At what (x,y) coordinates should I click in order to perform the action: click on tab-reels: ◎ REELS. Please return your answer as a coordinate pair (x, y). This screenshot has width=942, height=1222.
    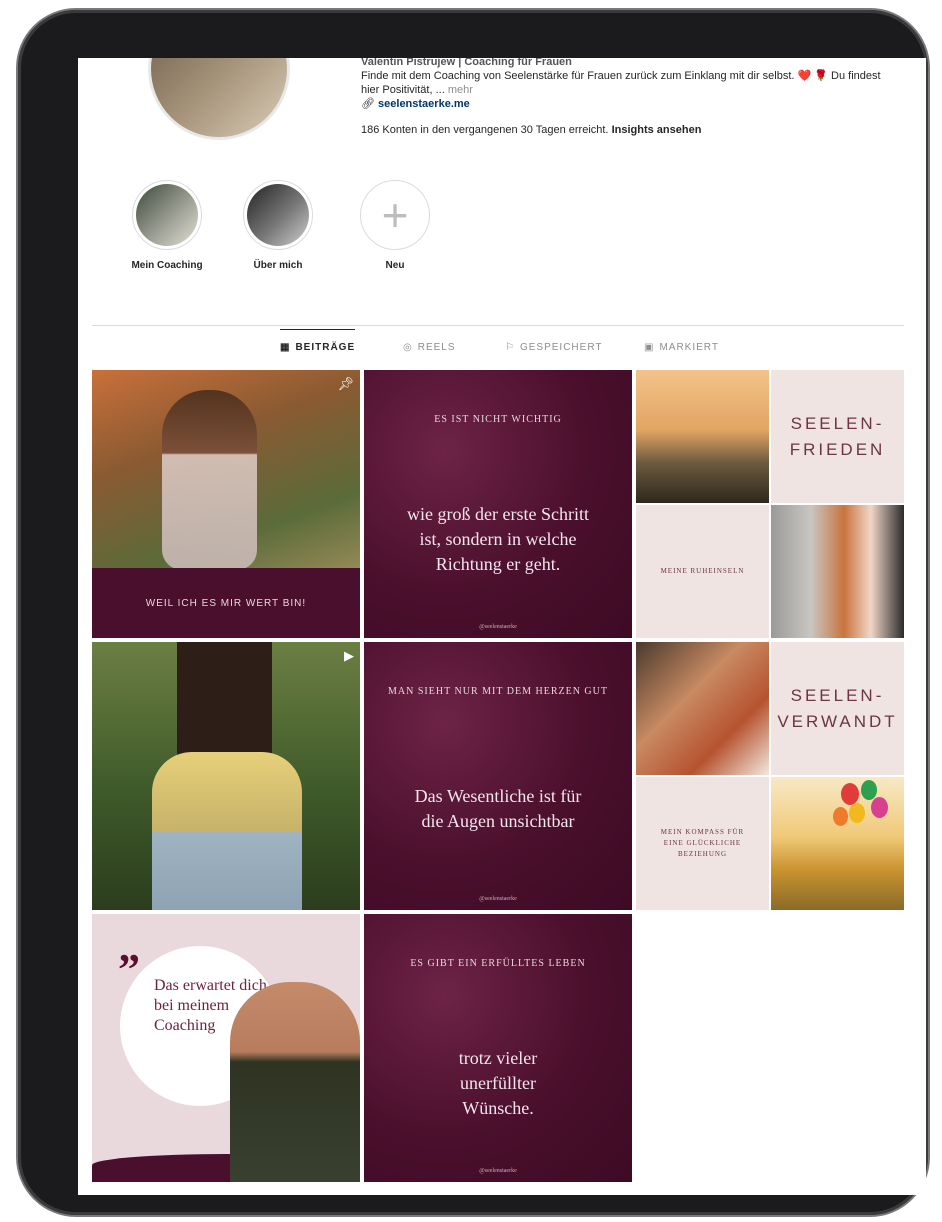
    Looking at the image, I should click on (429, 347).